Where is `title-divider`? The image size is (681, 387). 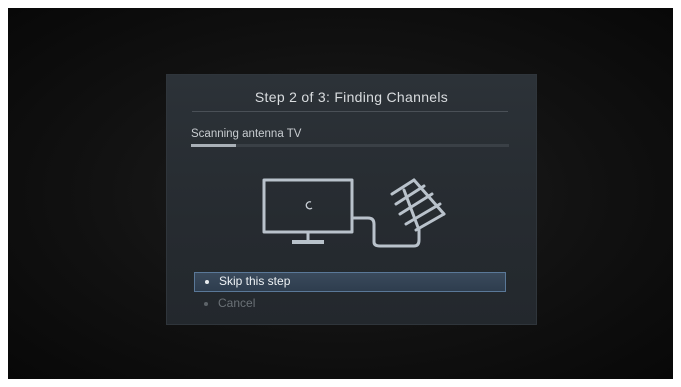
title-divider is located at coordinates (350, 111).